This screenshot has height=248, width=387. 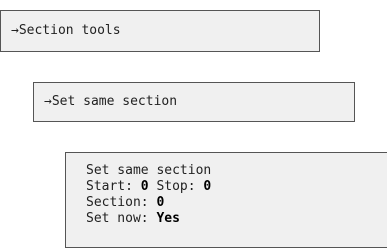 What do you see at coordinates (167, 218) in the screenshot?
I see `set-now-value: Yes` at bounding box center [167, 218].